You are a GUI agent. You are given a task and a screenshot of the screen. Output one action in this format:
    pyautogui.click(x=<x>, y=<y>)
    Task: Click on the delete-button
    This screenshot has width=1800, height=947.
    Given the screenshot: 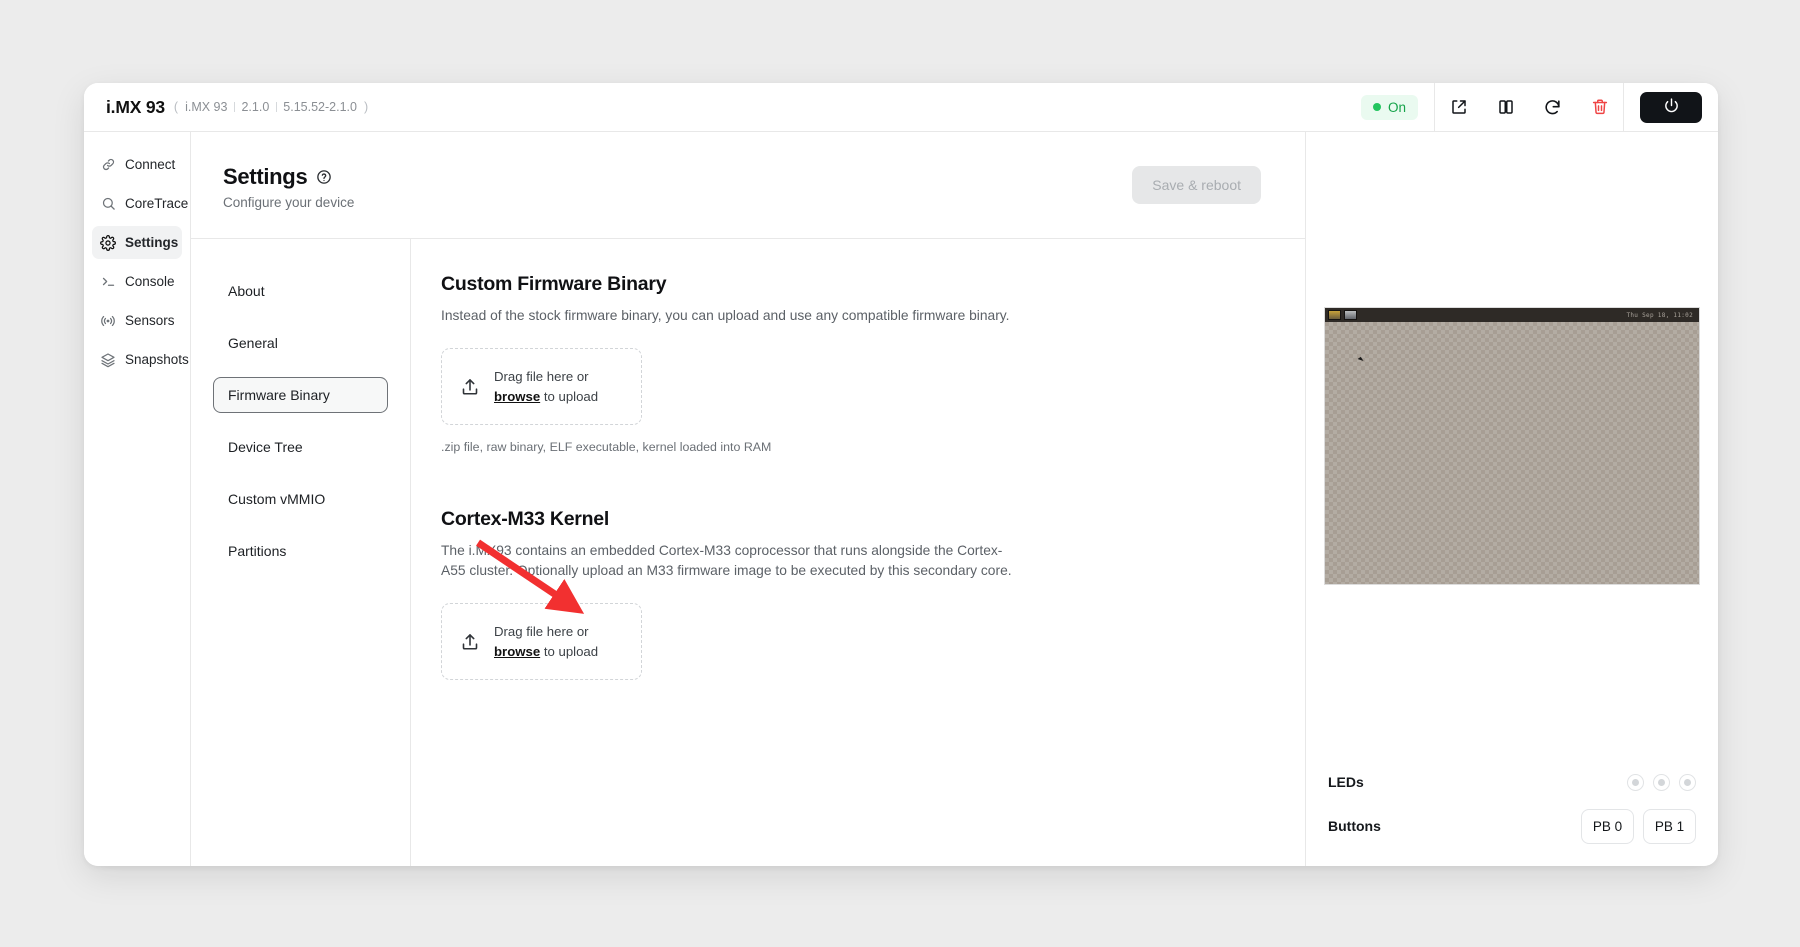 What is the action you would take?
    pyautogui.click(x=1599, y=107)
    